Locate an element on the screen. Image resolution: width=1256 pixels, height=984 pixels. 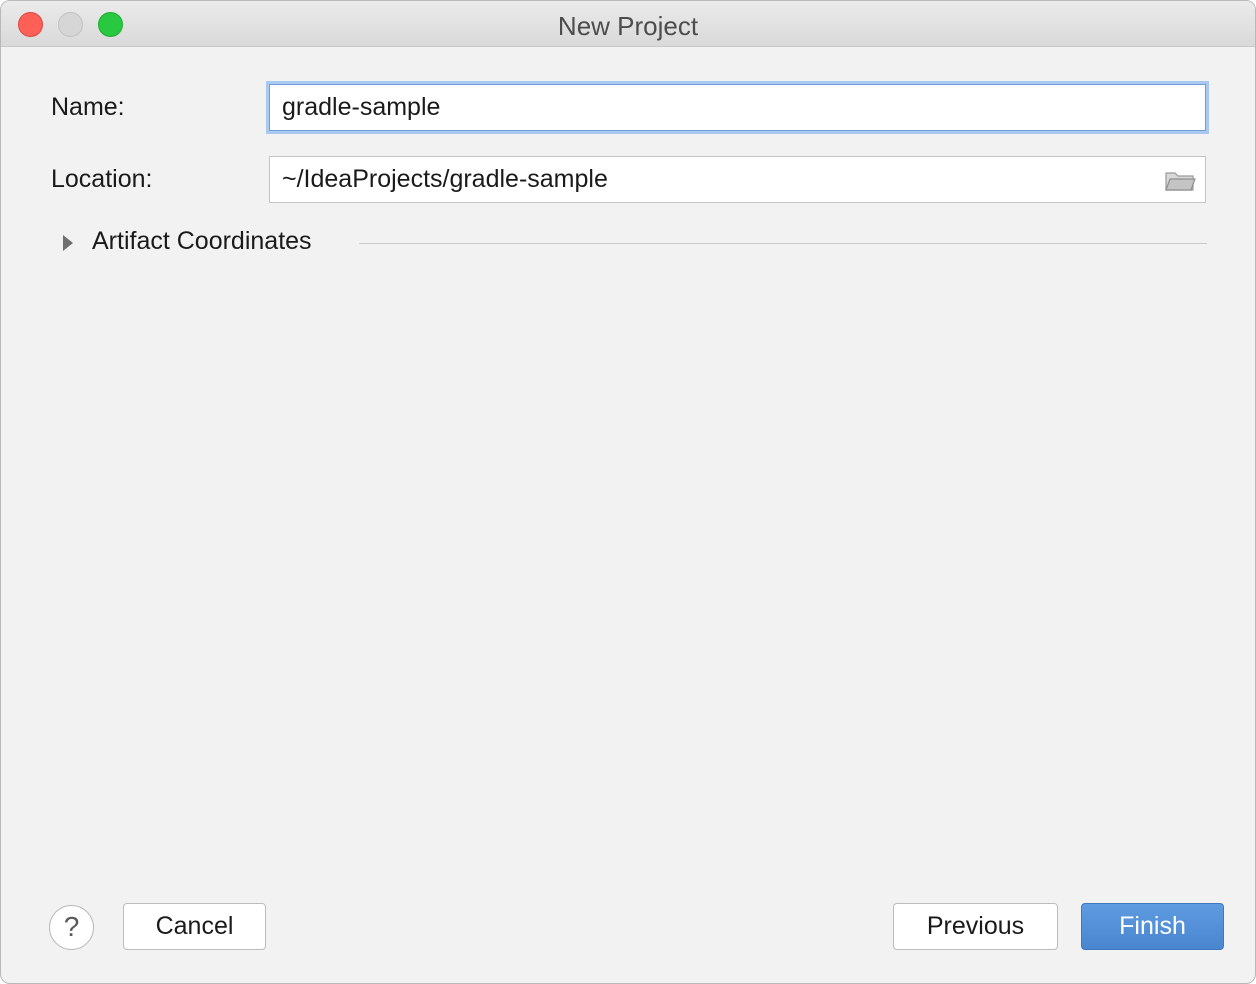
name-label: Name: is located at coordinates (88, 107).